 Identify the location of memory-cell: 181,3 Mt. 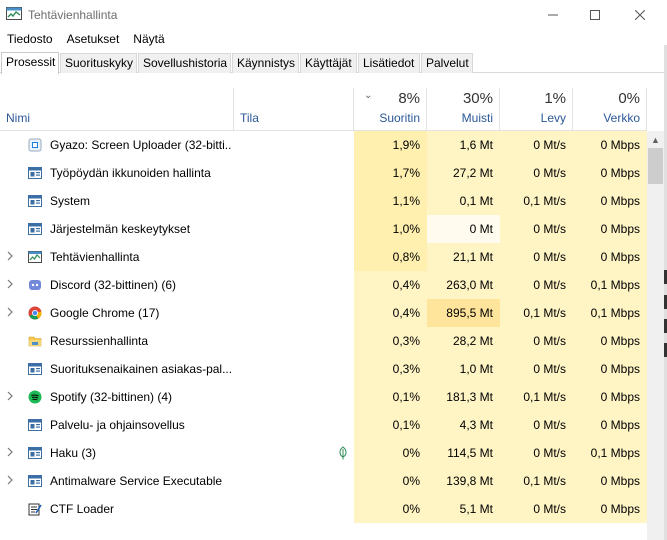
(463, 397).